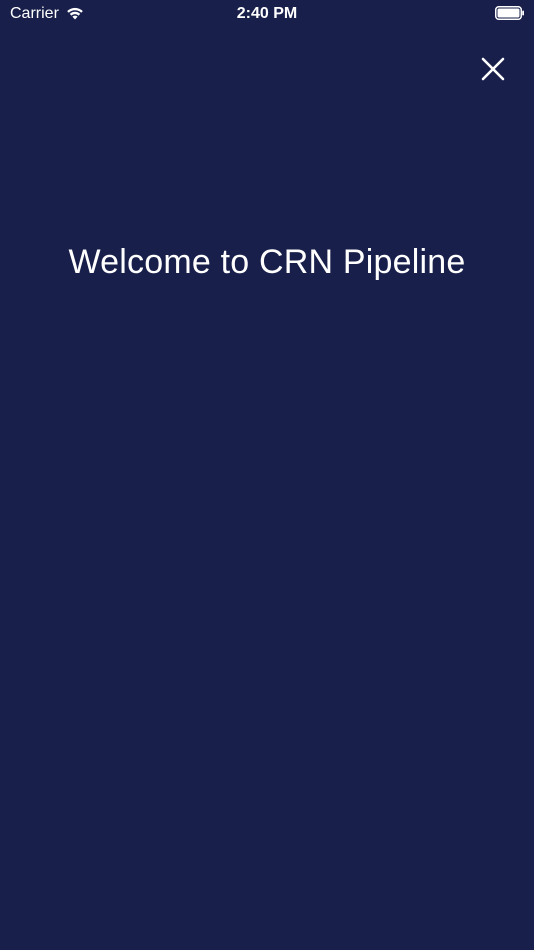 This screenshot has width=534, height=950. I want to click on close-icon, so click(493, 71).